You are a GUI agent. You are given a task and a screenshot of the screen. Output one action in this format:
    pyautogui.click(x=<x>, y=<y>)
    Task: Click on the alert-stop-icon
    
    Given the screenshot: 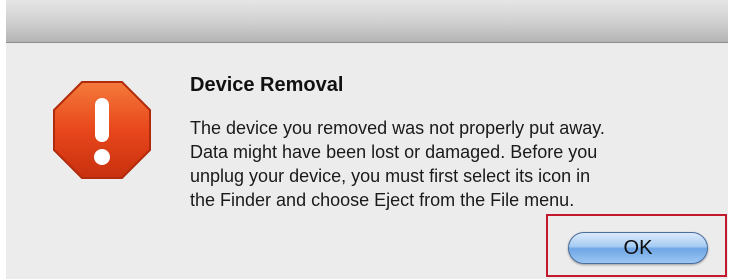 What is the action you would take?
    pyautogui.click(x=102, y=130)
    